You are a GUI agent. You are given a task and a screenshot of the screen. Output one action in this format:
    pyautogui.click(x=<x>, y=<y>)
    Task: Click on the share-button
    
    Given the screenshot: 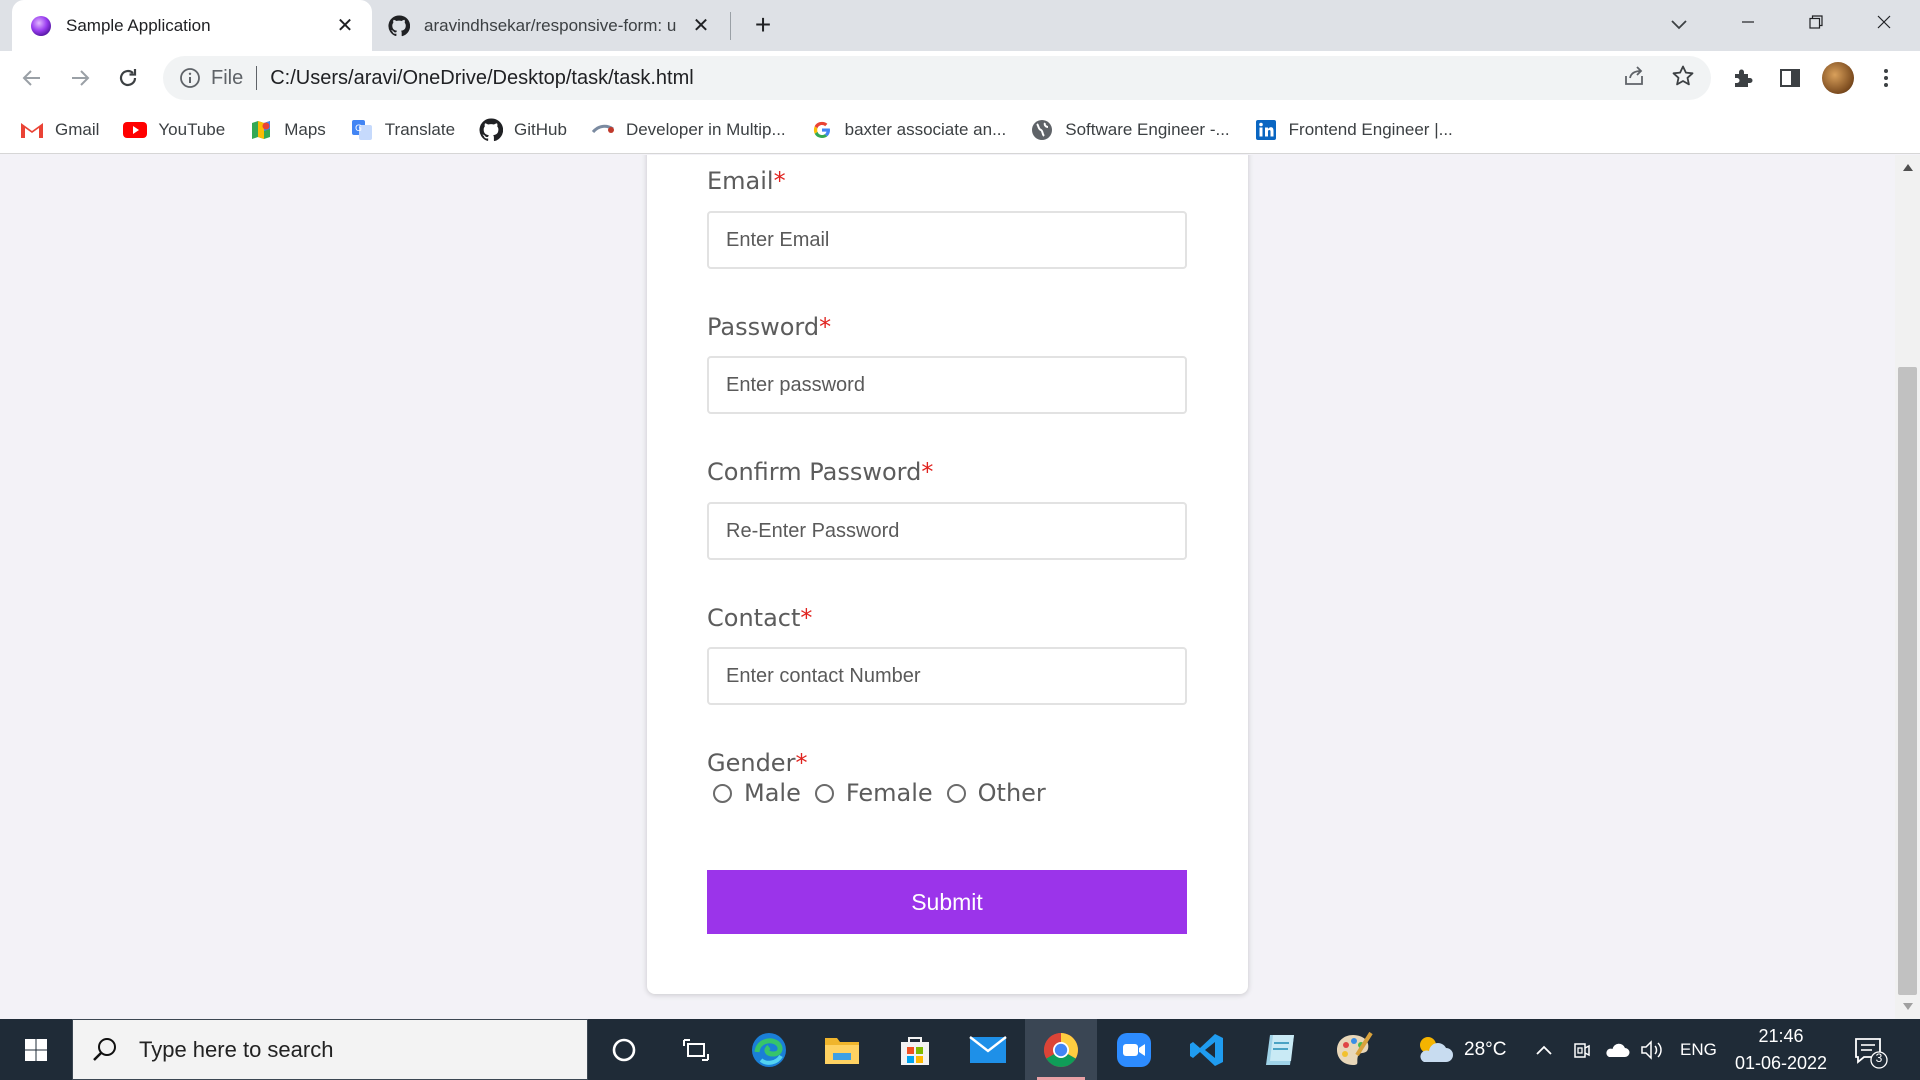 What is the action you would take?
    pyautogui.click(x=1634, y=76)
    